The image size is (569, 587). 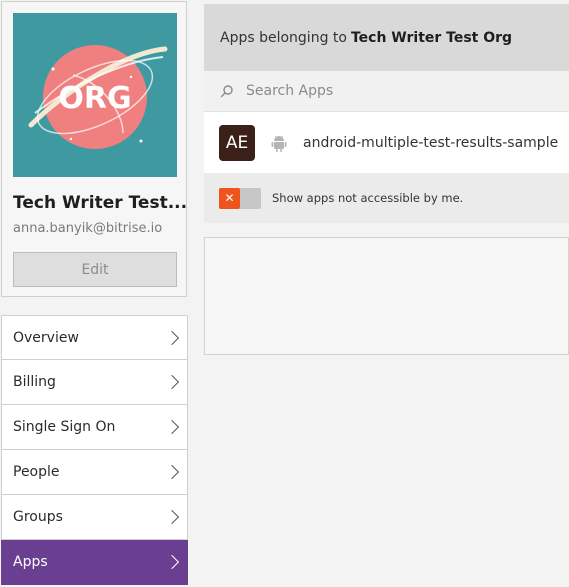 I want to click on nav-item-groups: Groups, so click(x=94, y=517).